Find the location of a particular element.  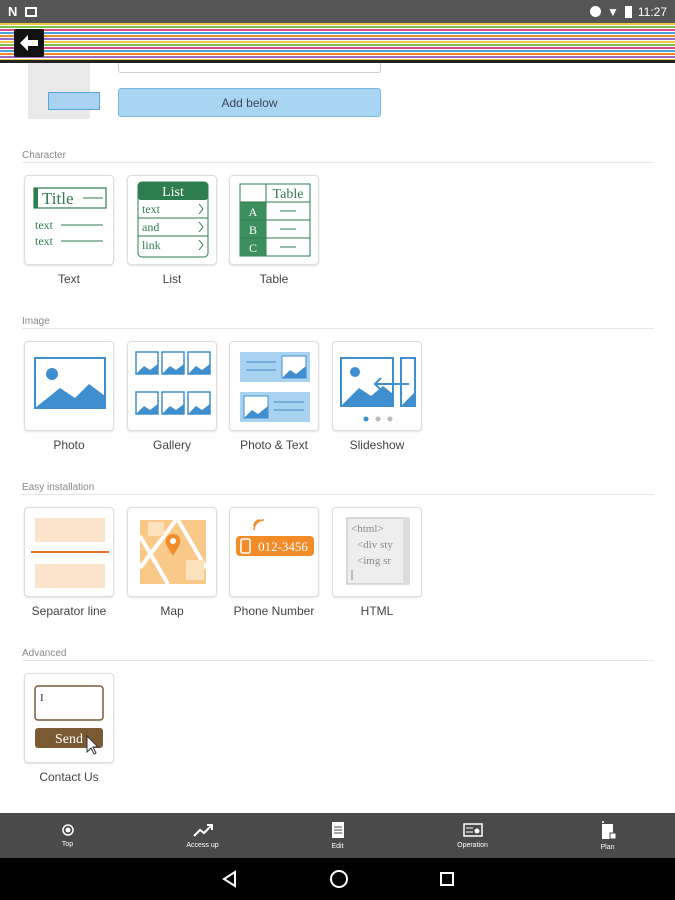

tile-gallery is located at coordinates (172, 386).